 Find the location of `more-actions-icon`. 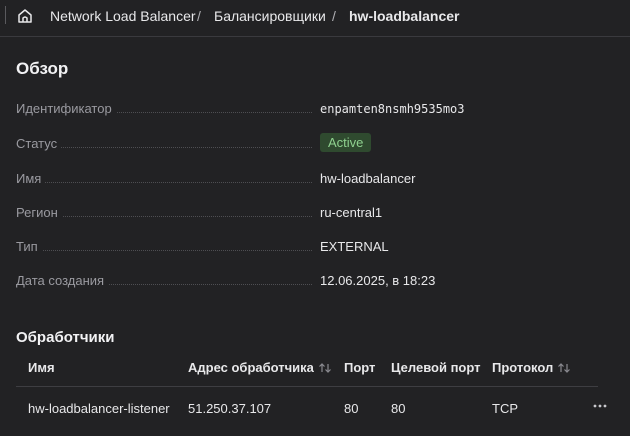

more-actions-icon is located at coordinates (600, 406).